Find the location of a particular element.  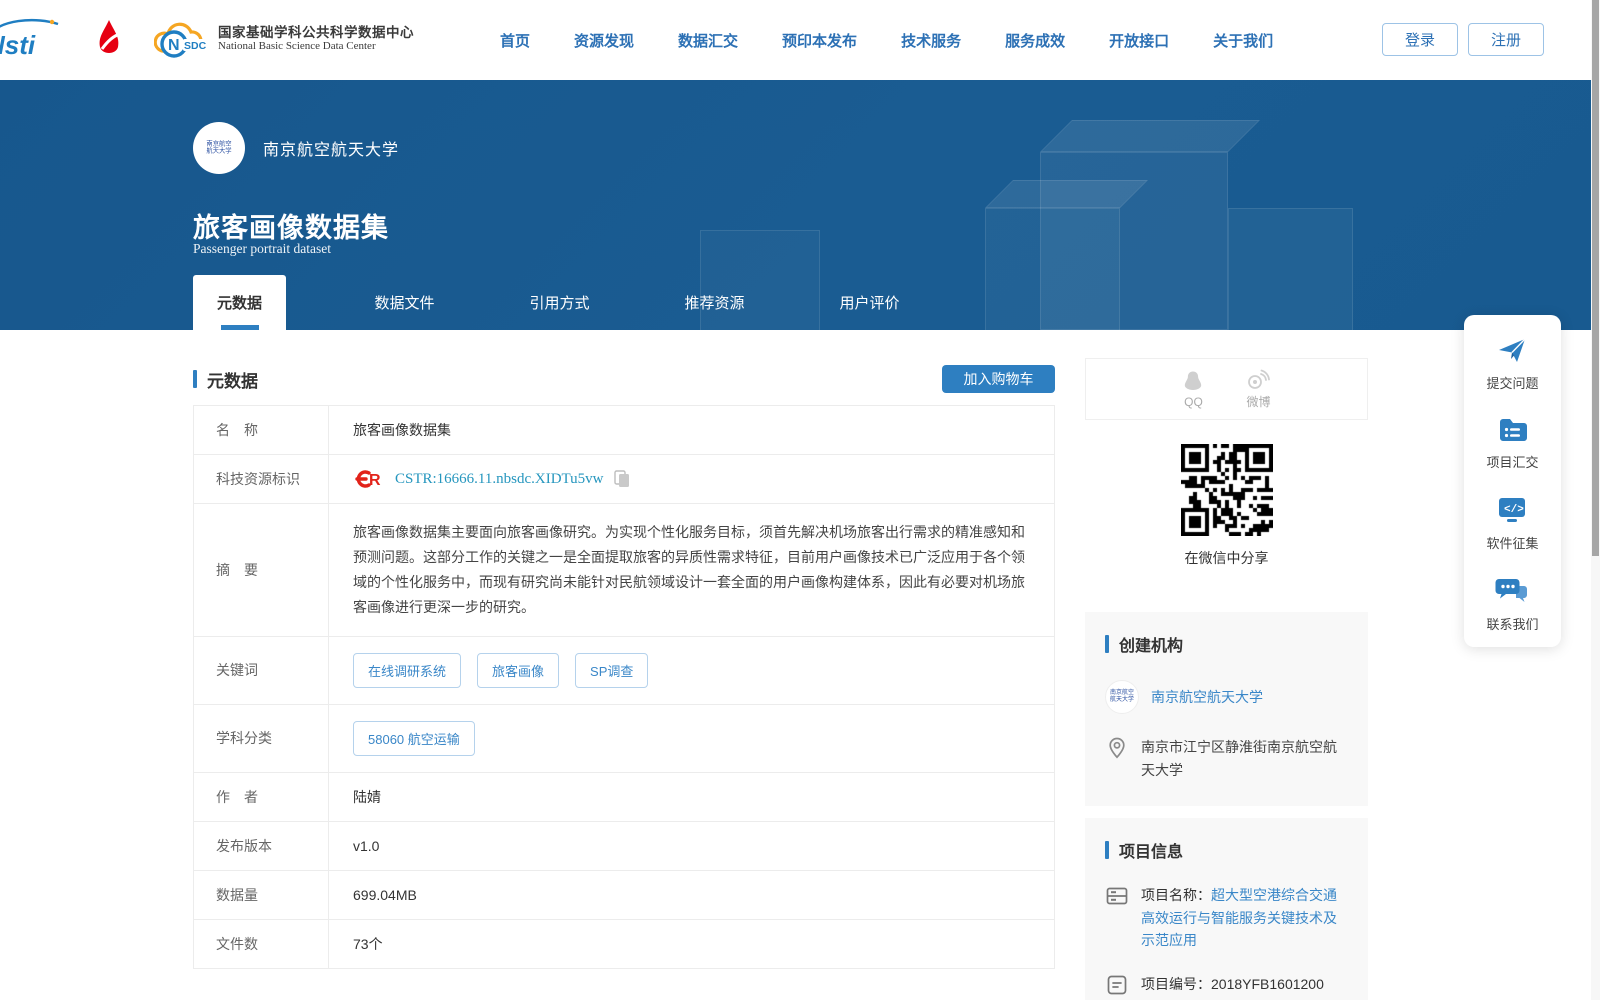

keyword-chip: 旅客画像 is located at coordinates (518, 670).